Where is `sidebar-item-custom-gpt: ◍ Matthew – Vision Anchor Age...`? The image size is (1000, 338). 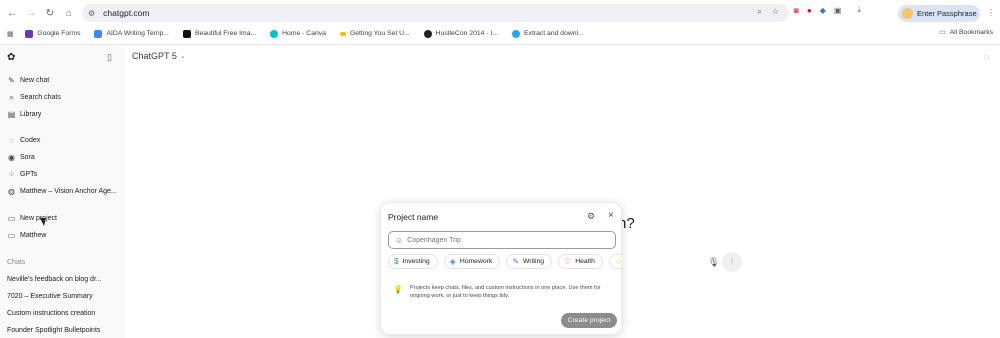
sidebar-item-custom-gpt: ◍ Matthew – Vision Anchor Age... is located at coordinates (62, 191).